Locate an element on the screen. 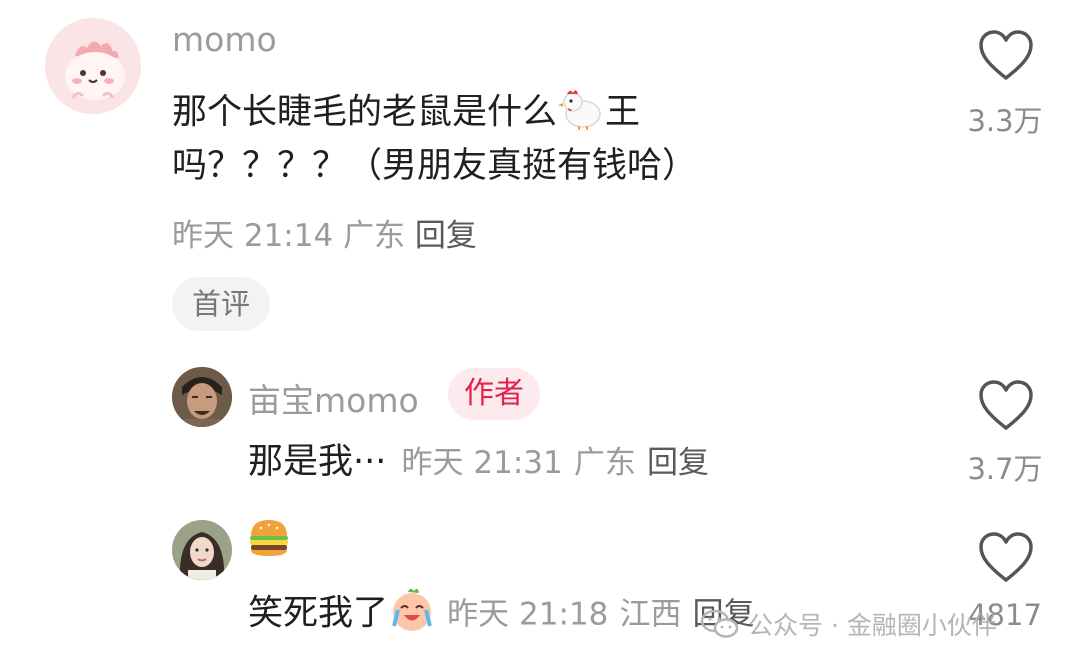 The width and height of the screenshot is (1080, 665). comment-meta: 昨天 21:14 广东 回复 is located at coordinates (324, 232).